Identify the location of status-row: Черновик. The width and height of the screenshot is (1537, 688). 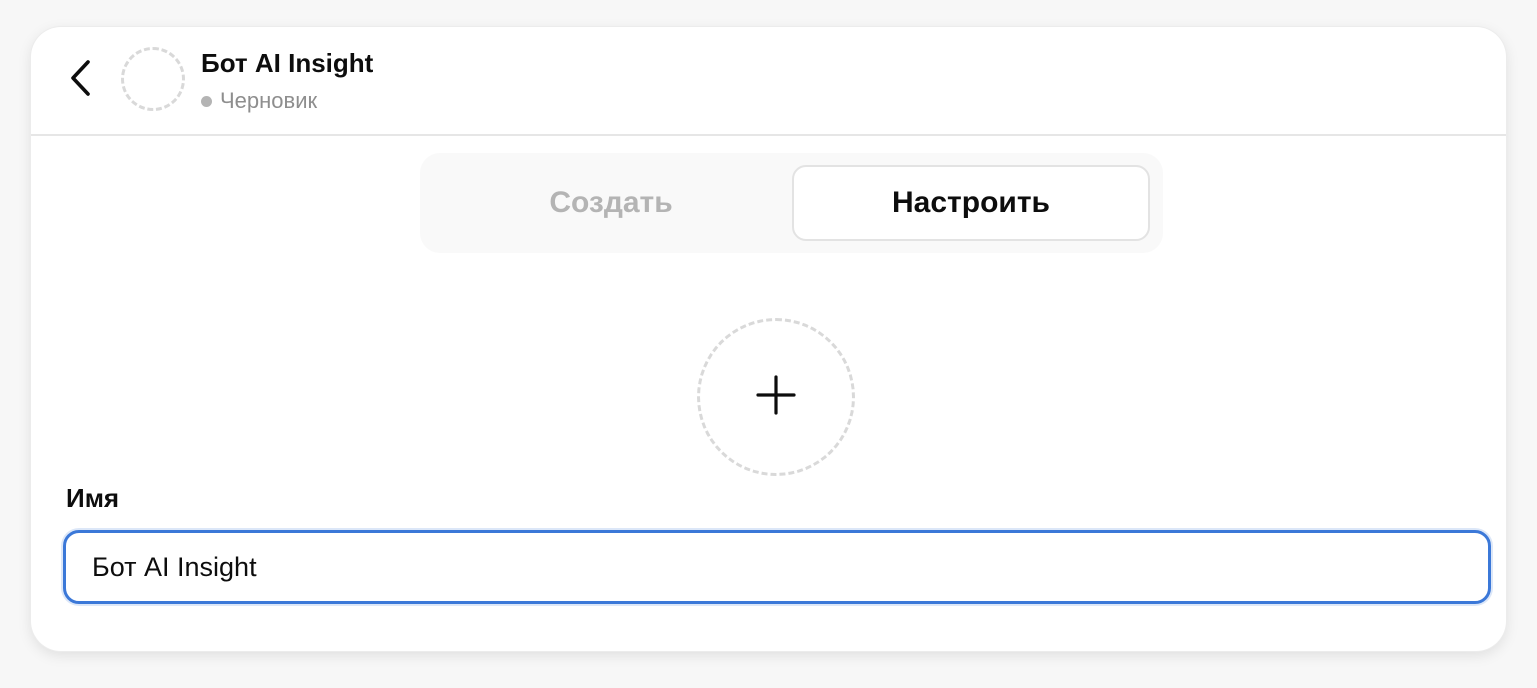
(259, 101).